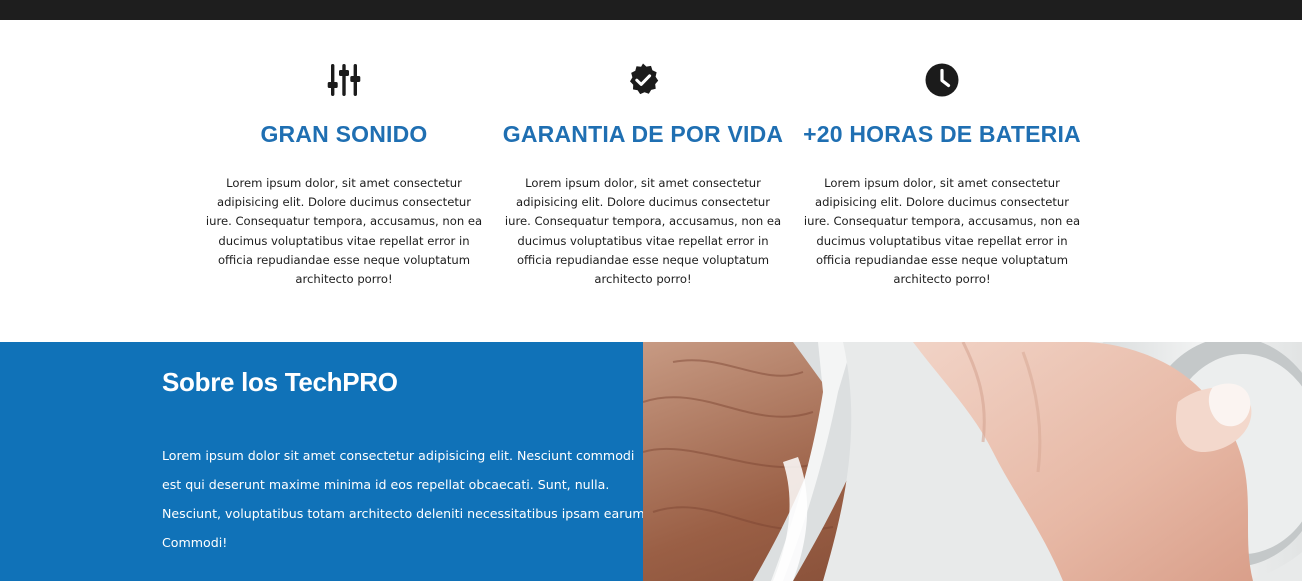 This screenshot has height=581, width=1302. Describe the element at coordinates (344, 80) in the screenshot. I see `sliders-icon` at that location.